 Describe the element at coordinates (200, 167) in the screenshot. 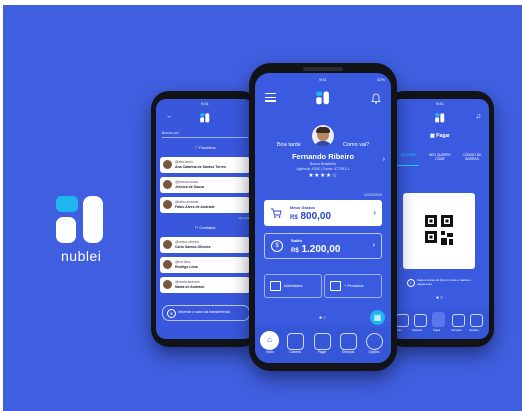

I see `contact-name: Ana Catarina de Santos Torres` at that location.